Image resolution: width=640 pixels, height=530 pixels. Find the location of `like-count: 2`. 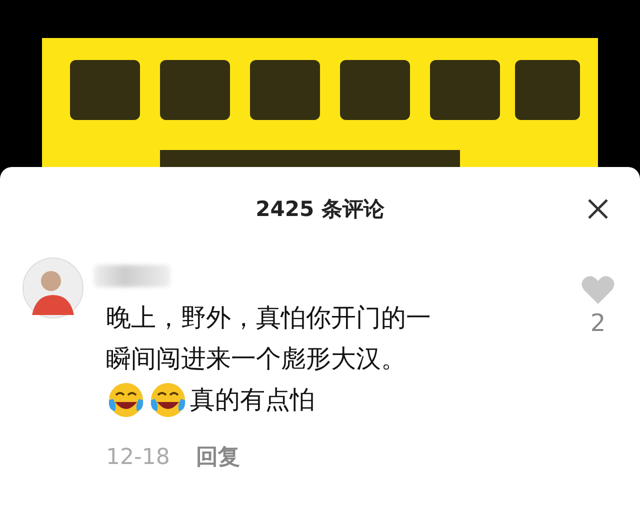

like-count: 2 is located at coordinates (598, 323).